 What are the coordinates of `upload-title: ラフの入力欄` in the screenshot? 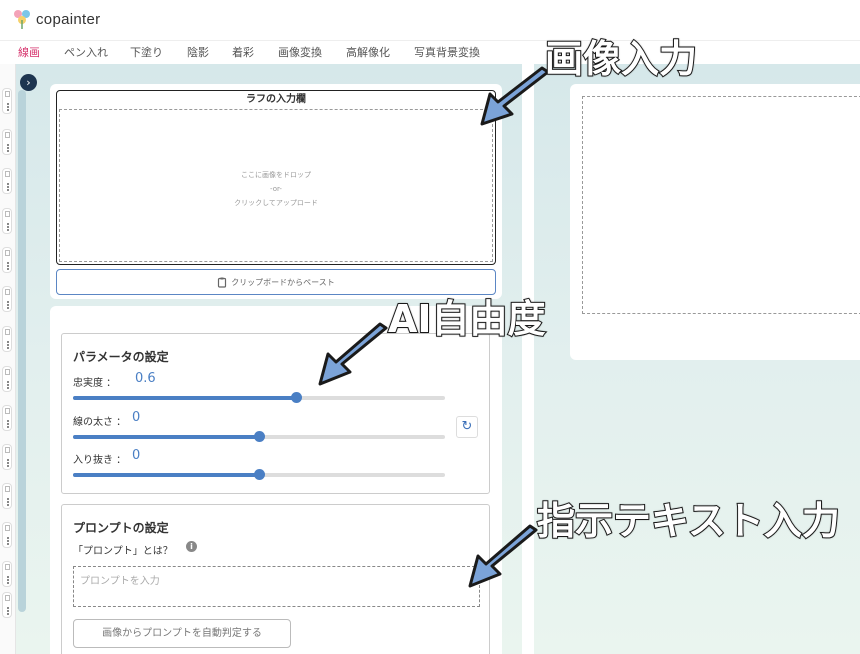 It's located at (276, 99).